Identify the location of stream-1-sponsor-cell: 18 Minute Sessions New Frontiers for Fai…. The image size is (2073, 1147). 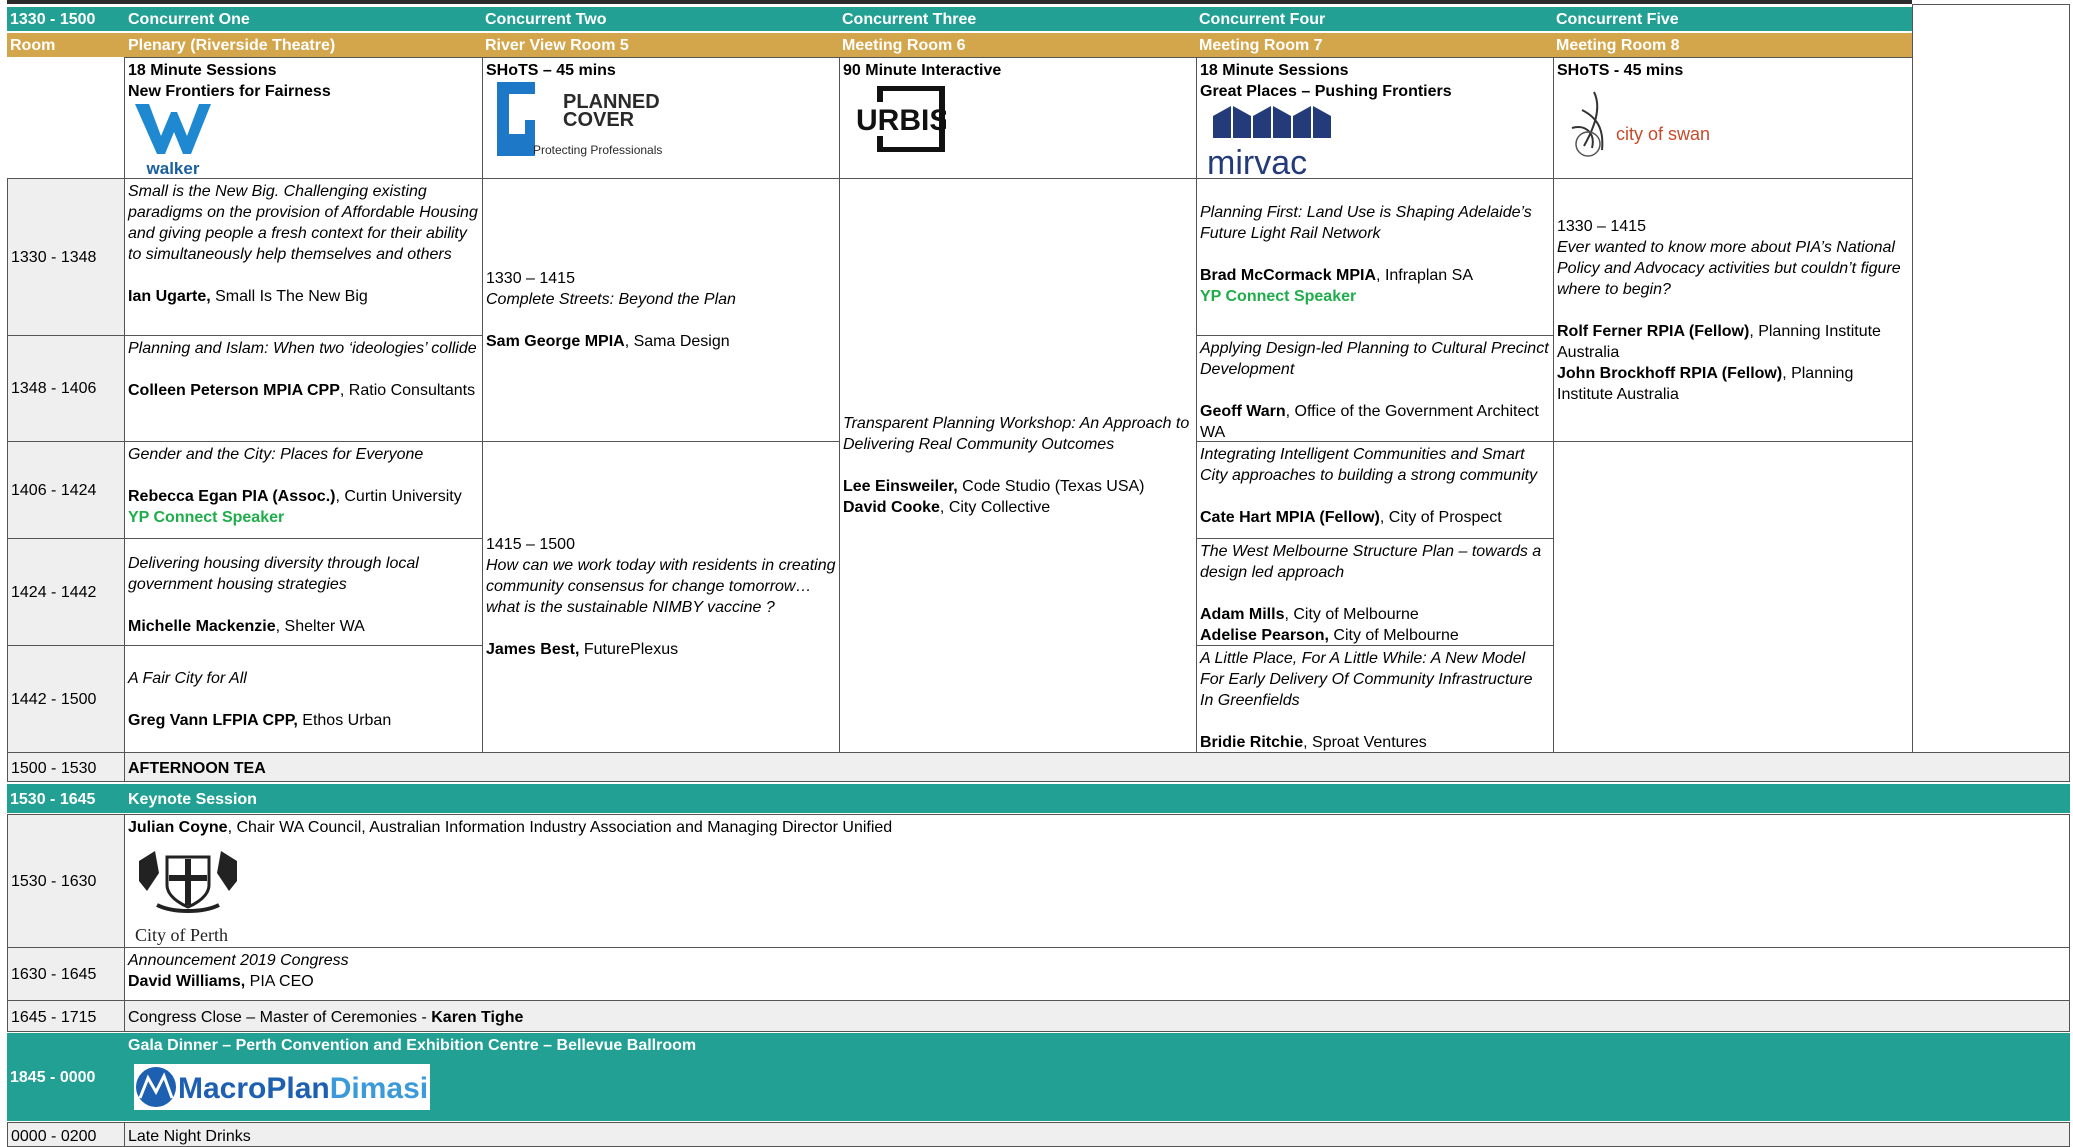
(303, 118).